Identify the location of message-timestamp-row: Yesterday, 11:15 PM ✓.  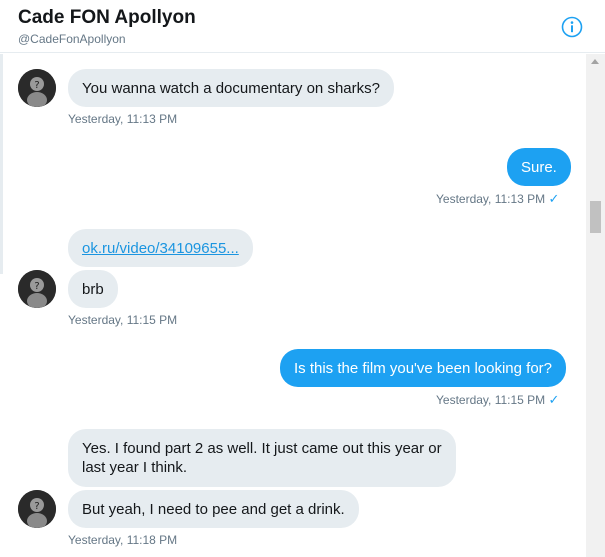
(497, 400).